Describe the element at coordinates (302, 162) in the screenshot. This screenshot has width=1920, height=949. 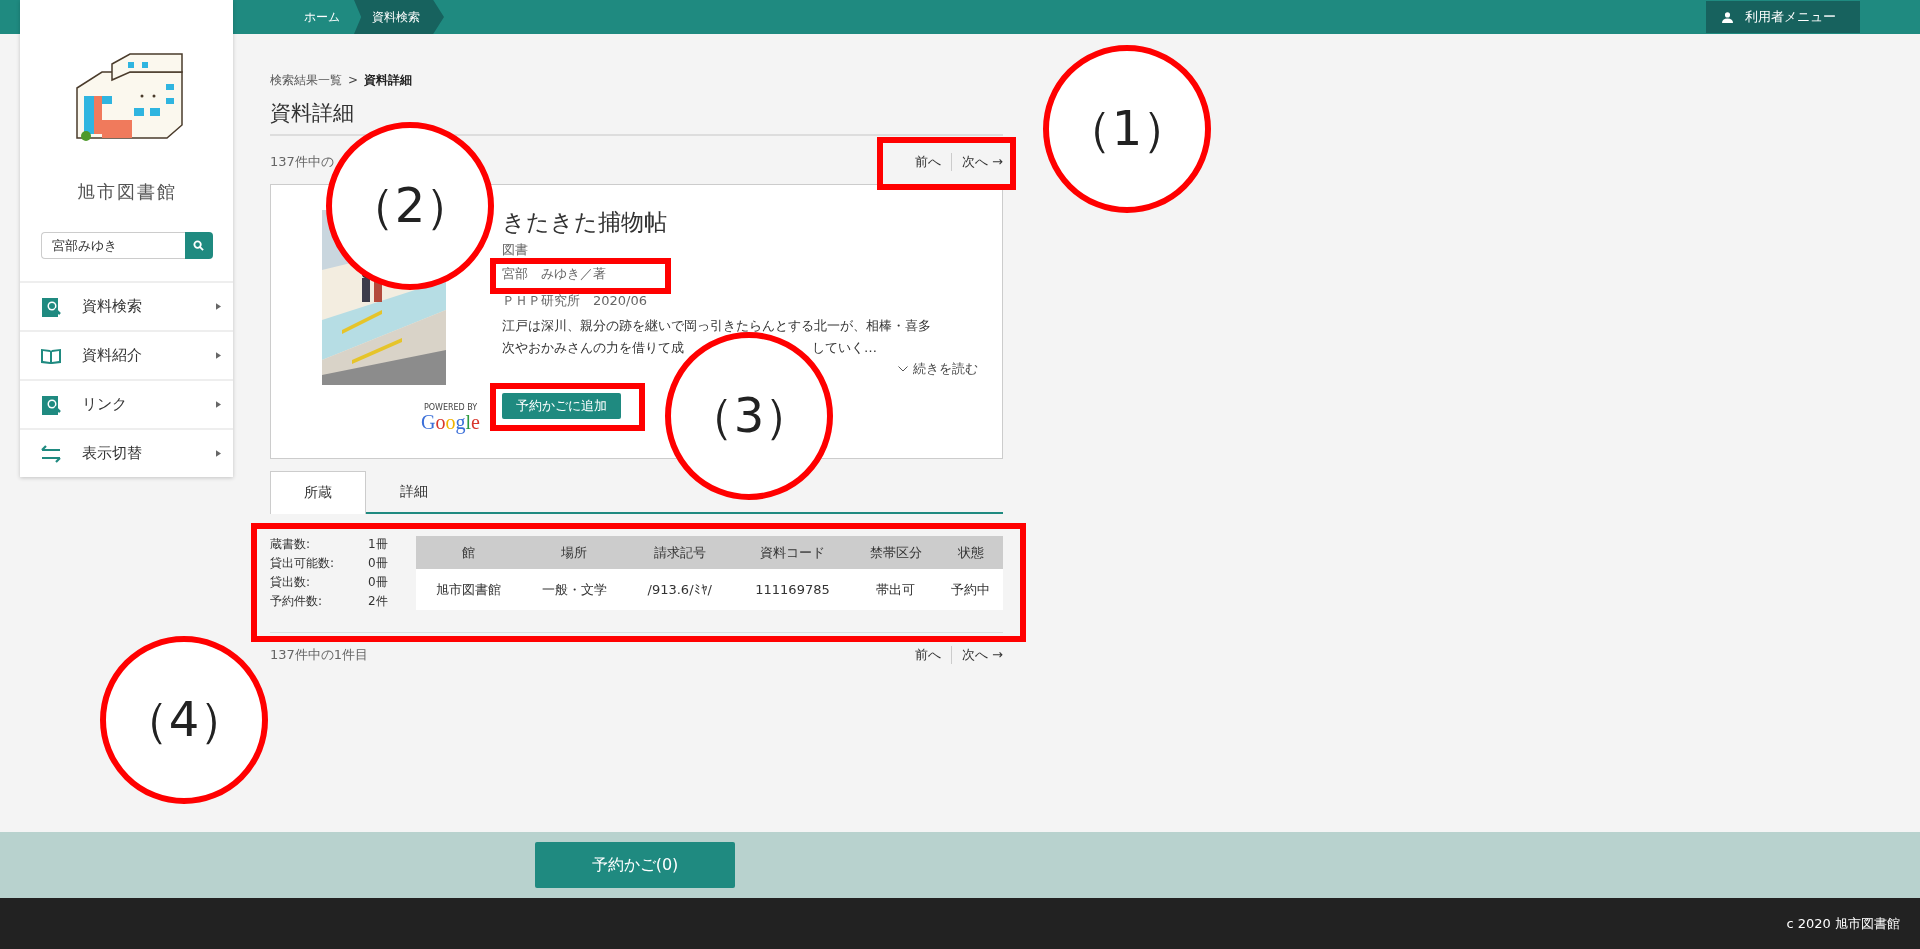
I see `result-count: 137件中の` at that location.